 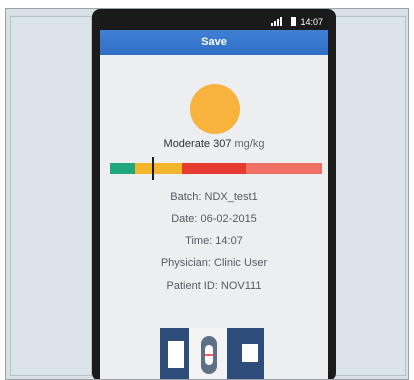 I want to click on time-label: Time: 14:07, so click(x=214, y=241).